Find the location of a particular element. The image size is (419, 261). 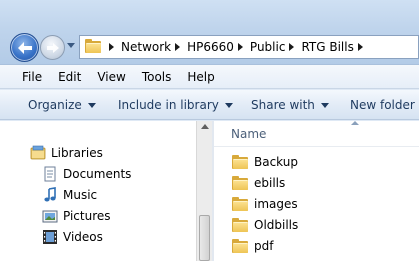

menu-file: File is located at coordinates (32, 77).